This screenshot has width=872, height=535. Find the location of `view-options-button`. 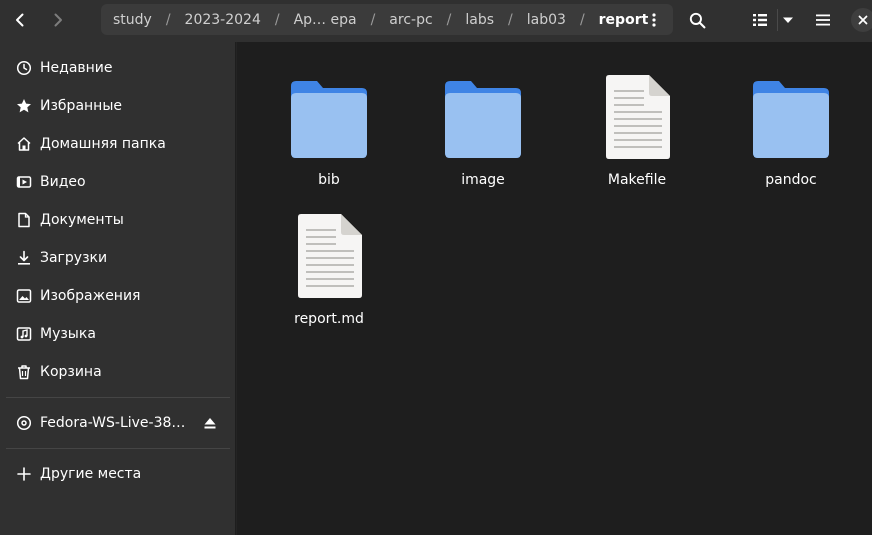

view-options-button is located at coordinates (788, 20).